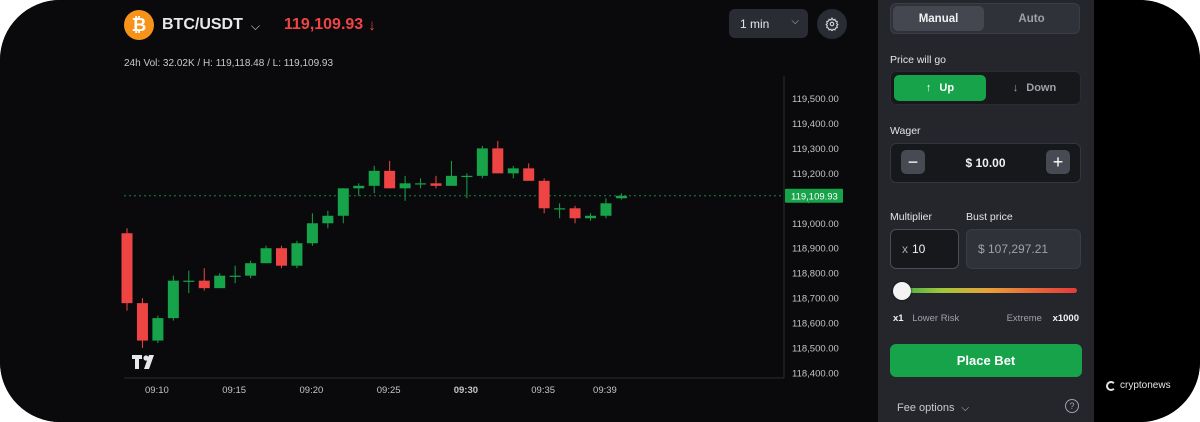 The height and width of the screenshot is (422, 1200). I want to click on place-bet-button: Place Bet, so click(986, 360).